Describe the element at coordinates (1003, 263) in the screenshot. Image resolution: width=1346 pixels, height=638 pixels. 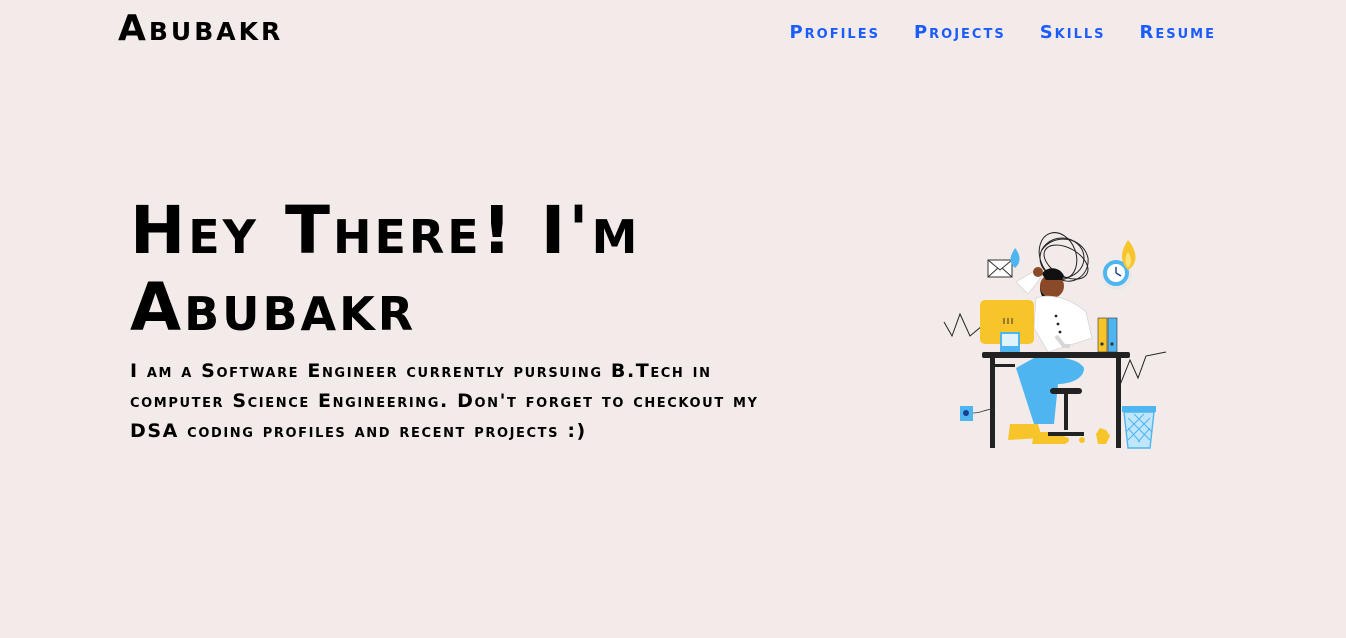
I see `envelope-icon` at that location.